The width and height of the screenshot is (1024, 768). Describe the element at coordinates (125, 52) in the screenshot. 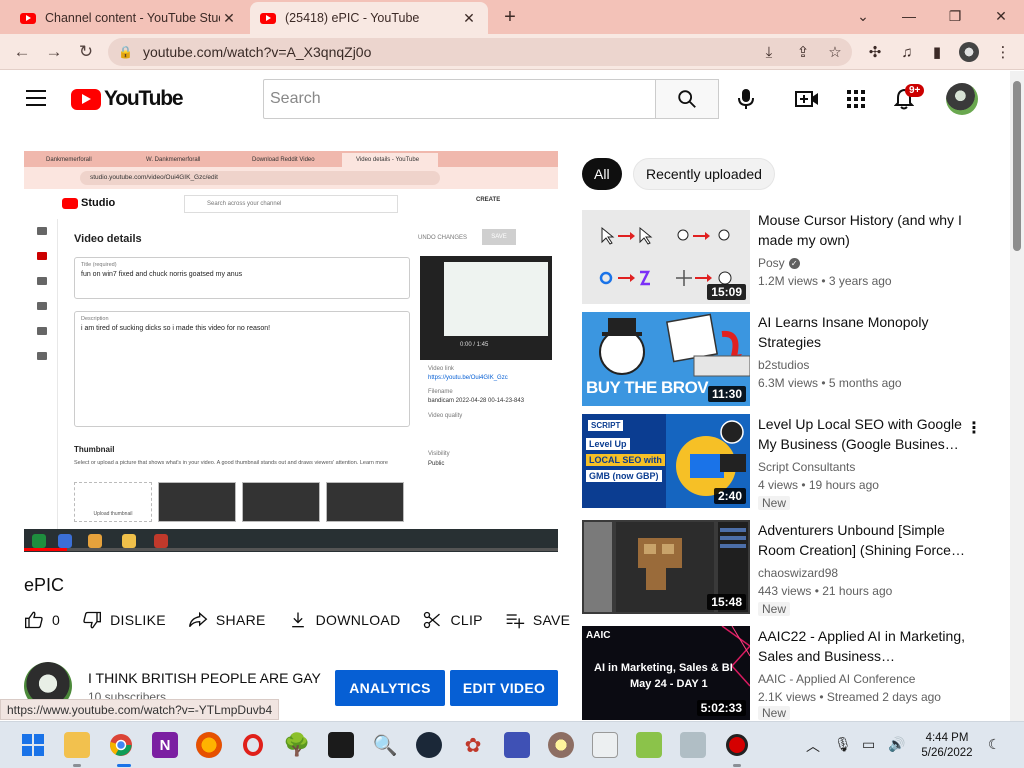

I see `lock-icon: 🔒` at that location.